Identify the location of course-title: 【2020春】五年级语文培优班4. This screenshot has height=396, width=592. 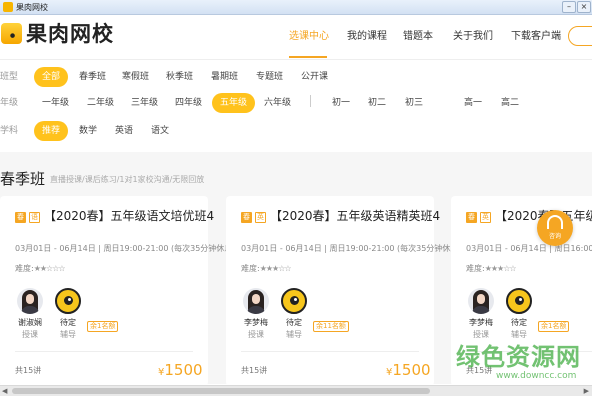
(129, 216).